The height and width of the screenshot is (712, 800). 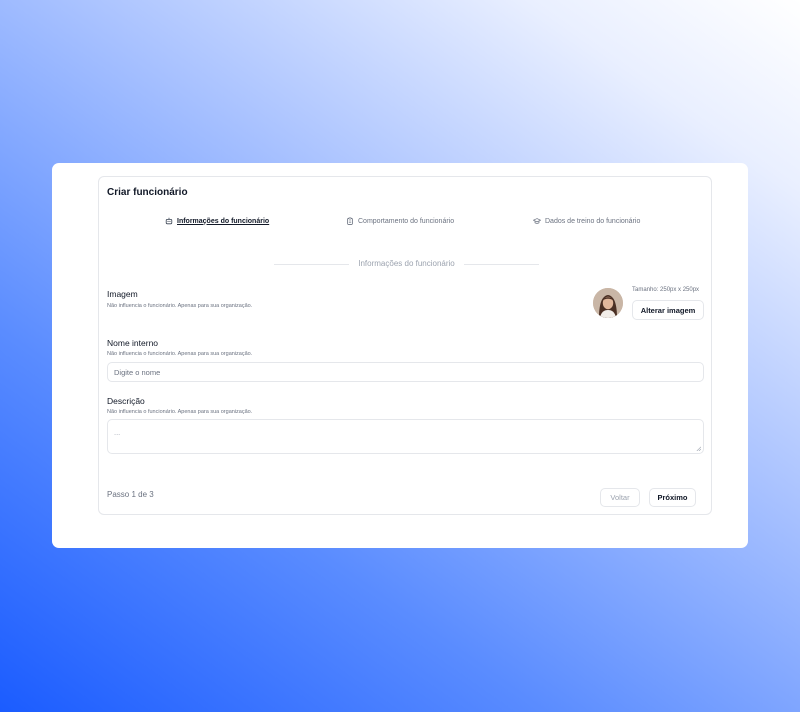 I want to click on tab-label: Comportamento do funcionário, so click(x=406, y=221).